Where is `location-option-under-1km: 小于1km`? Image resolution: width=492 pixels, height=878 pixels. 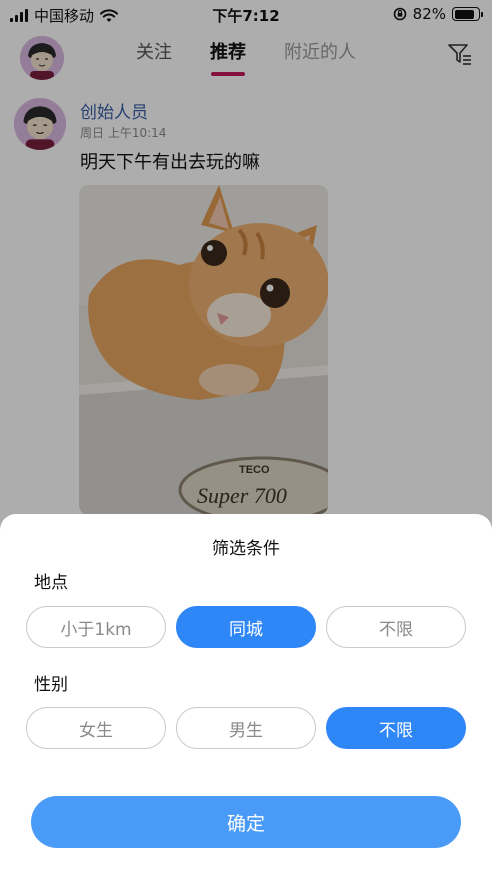
location-option-under-1km: 小于1km is located at coordinates (96, 627).